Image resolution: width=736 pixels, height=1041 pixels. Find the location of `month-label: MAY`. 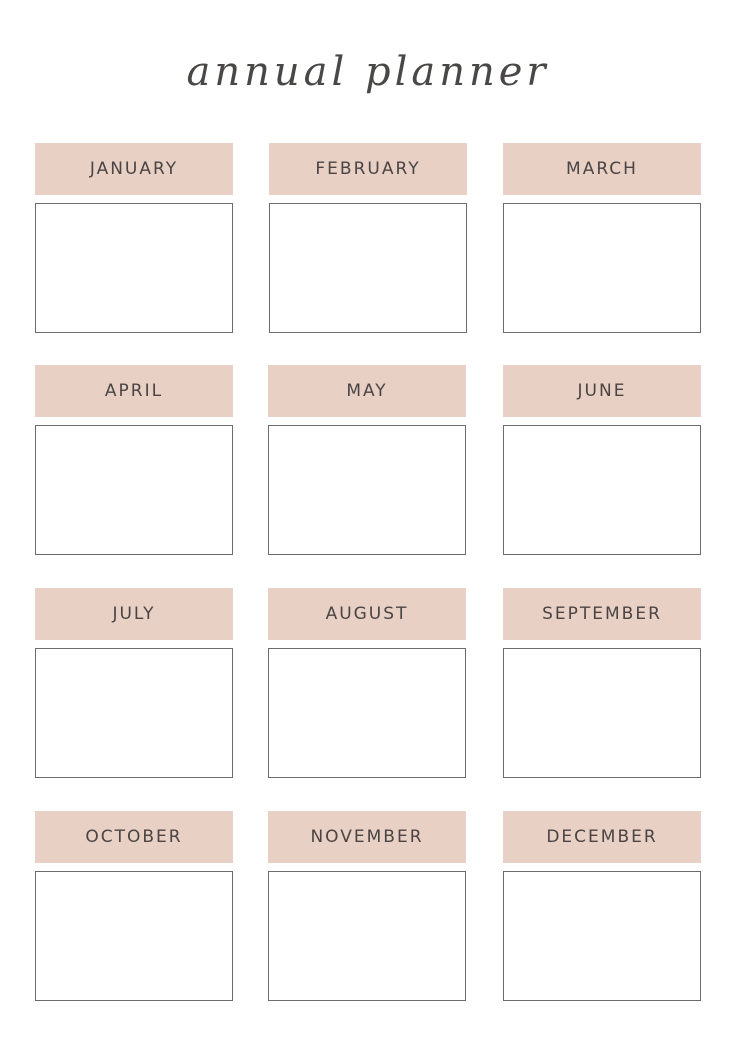

month-label: MAY is located at coordinates (367, 391).